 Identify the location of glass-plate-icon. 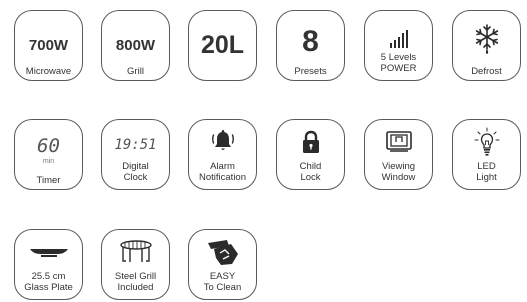
(48, 253).